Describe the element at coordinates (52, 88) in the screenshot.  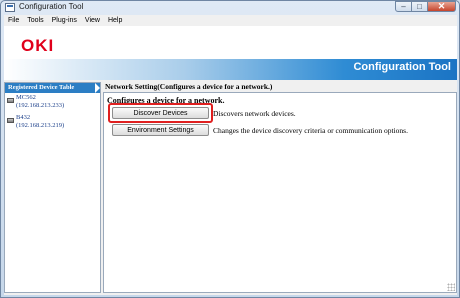
I see `device-table-header: Registered Device Table` at that location.